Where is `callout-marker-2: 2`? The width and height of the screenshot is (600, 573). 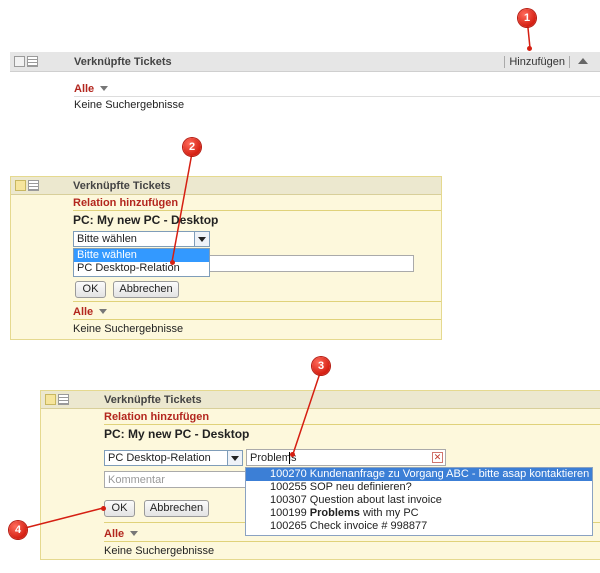 callout-marker-2: 2 is located at coordinates (192, 147).